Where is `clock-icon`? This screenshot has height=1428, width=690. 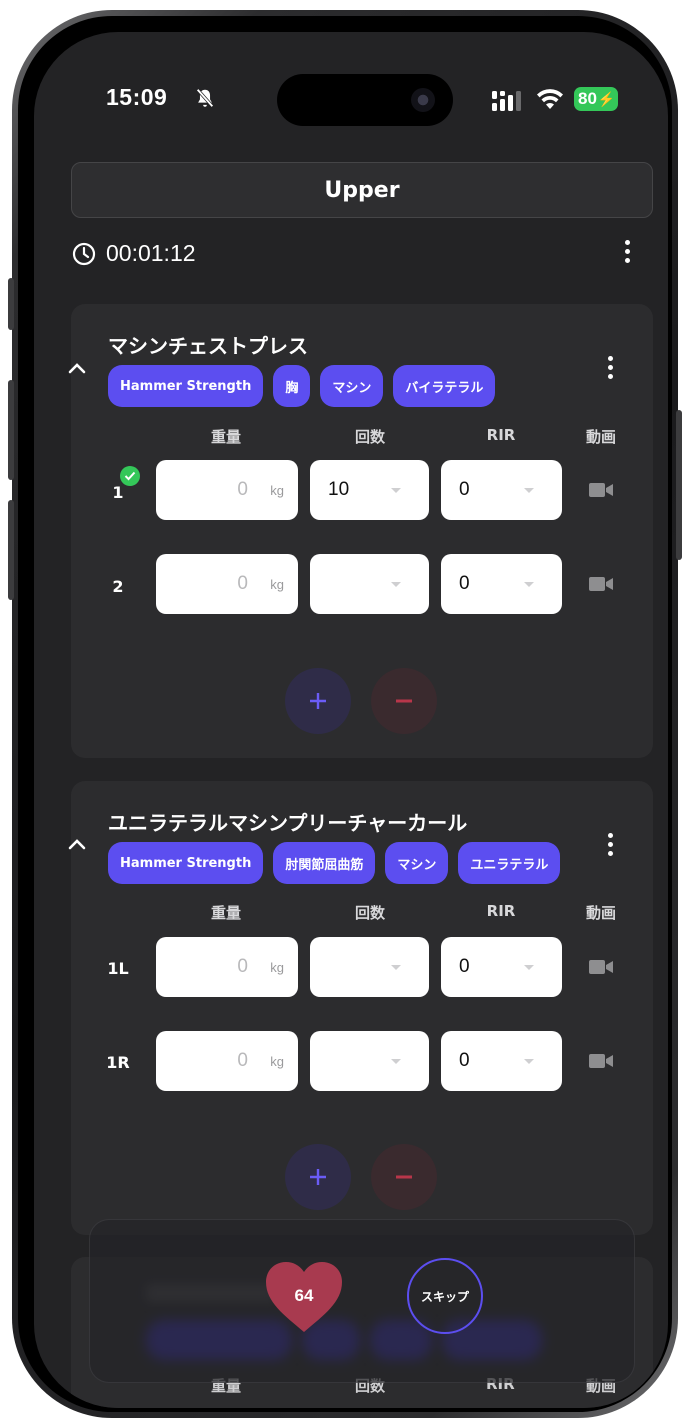 clock-icon is located at coordinates (84, 253).